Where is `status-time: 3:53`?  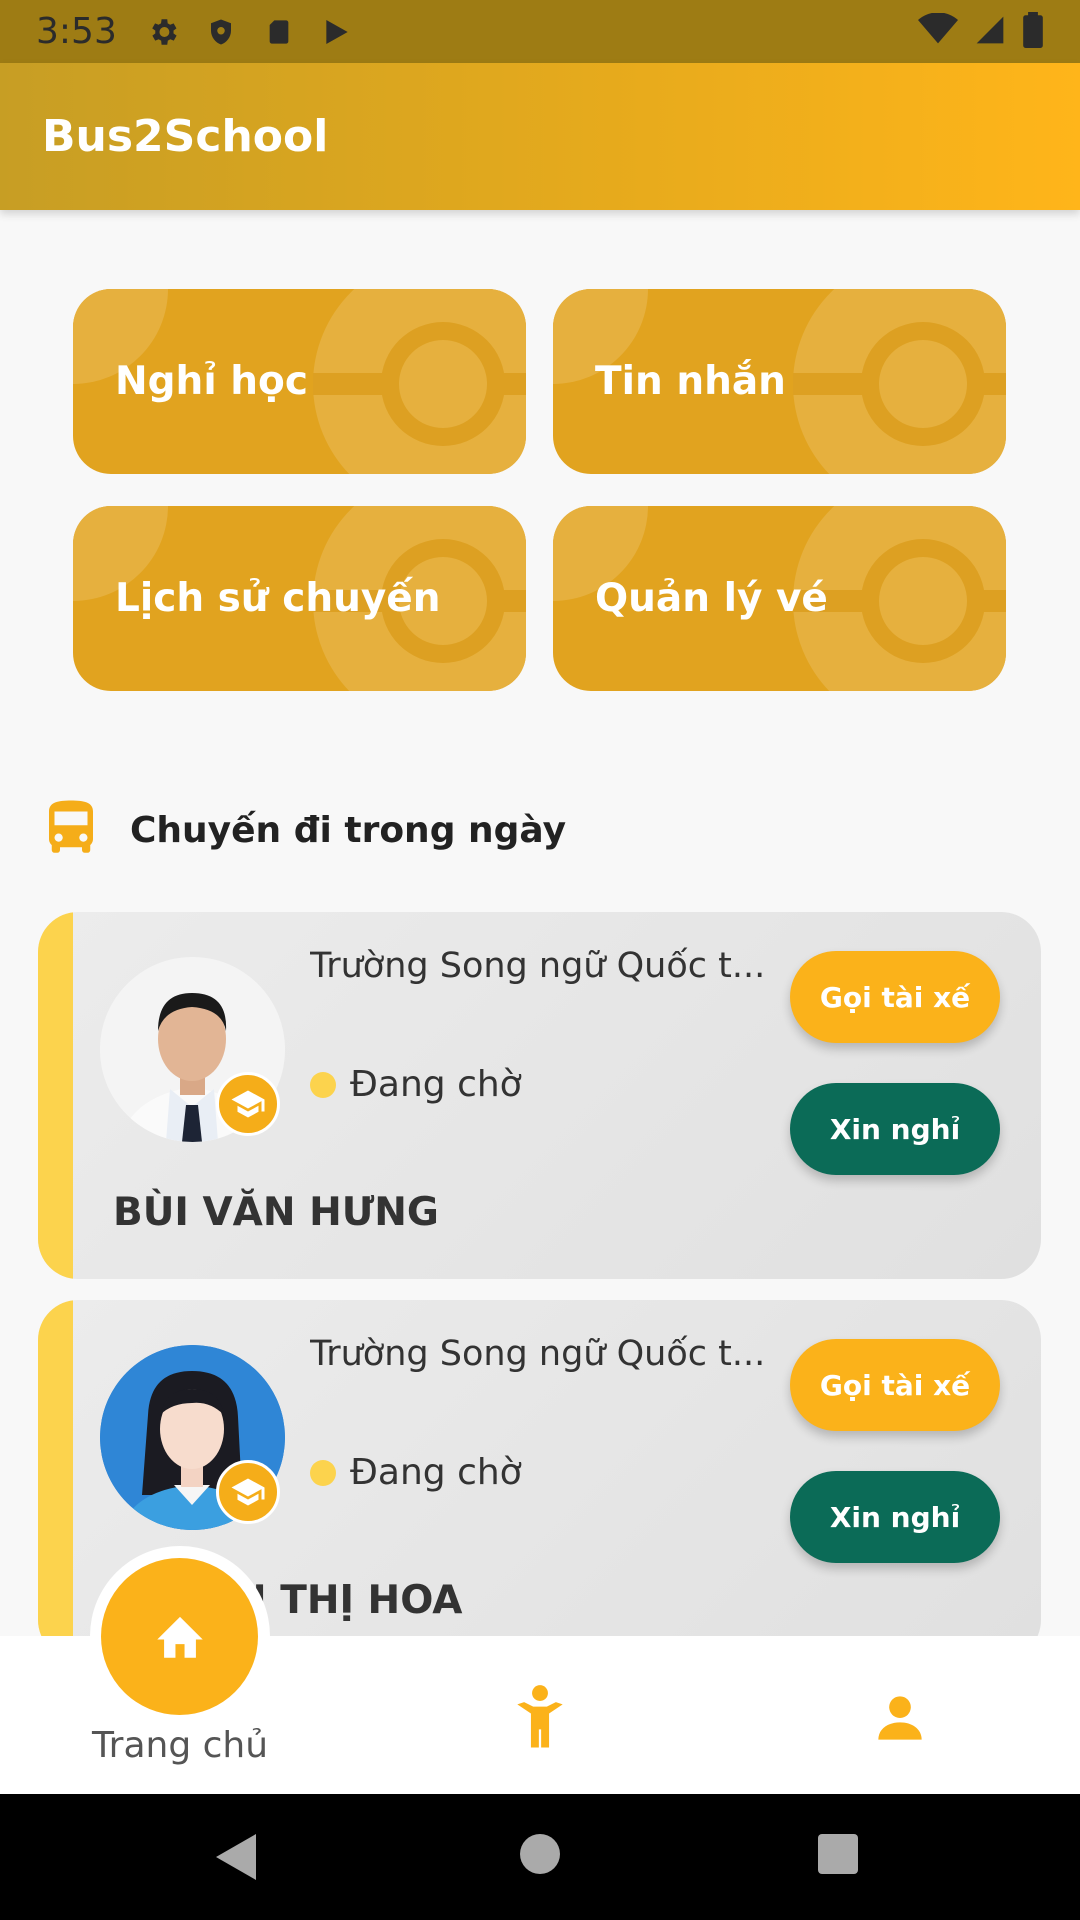
status-time: 3:53 is located at coordinates (76, 31).